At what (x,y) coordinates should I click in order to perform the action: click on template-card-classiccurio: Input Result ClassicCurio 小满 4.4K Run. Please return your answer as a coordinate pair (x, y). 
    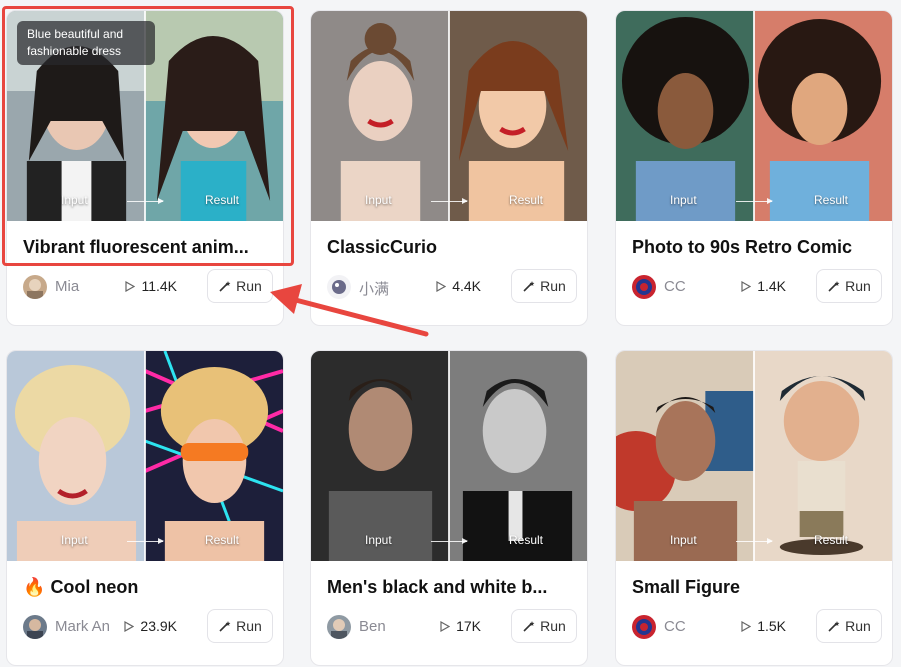
    Looking at the image, I should click on (449, 168).